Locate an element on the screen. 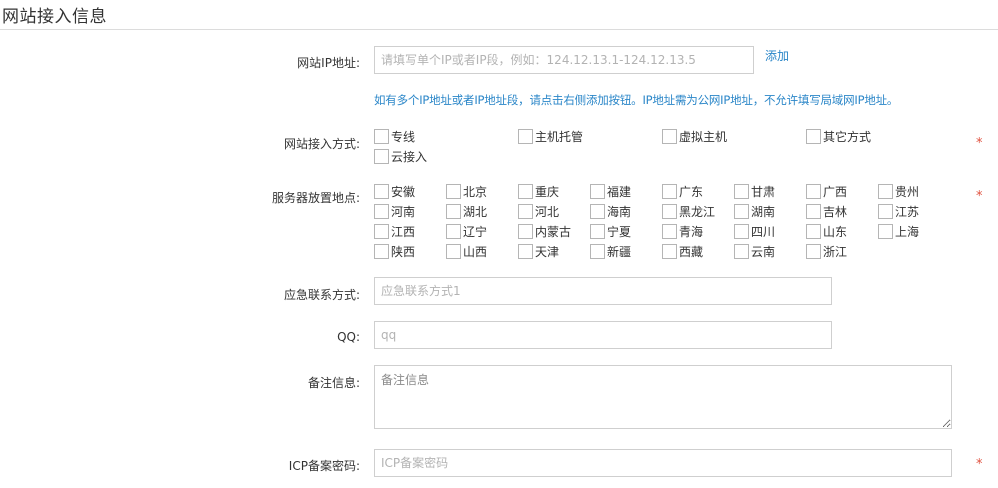 This screenshot has height=488, width=998. location-option-checkbox: 吉林 is located at coordinates (826, 211).